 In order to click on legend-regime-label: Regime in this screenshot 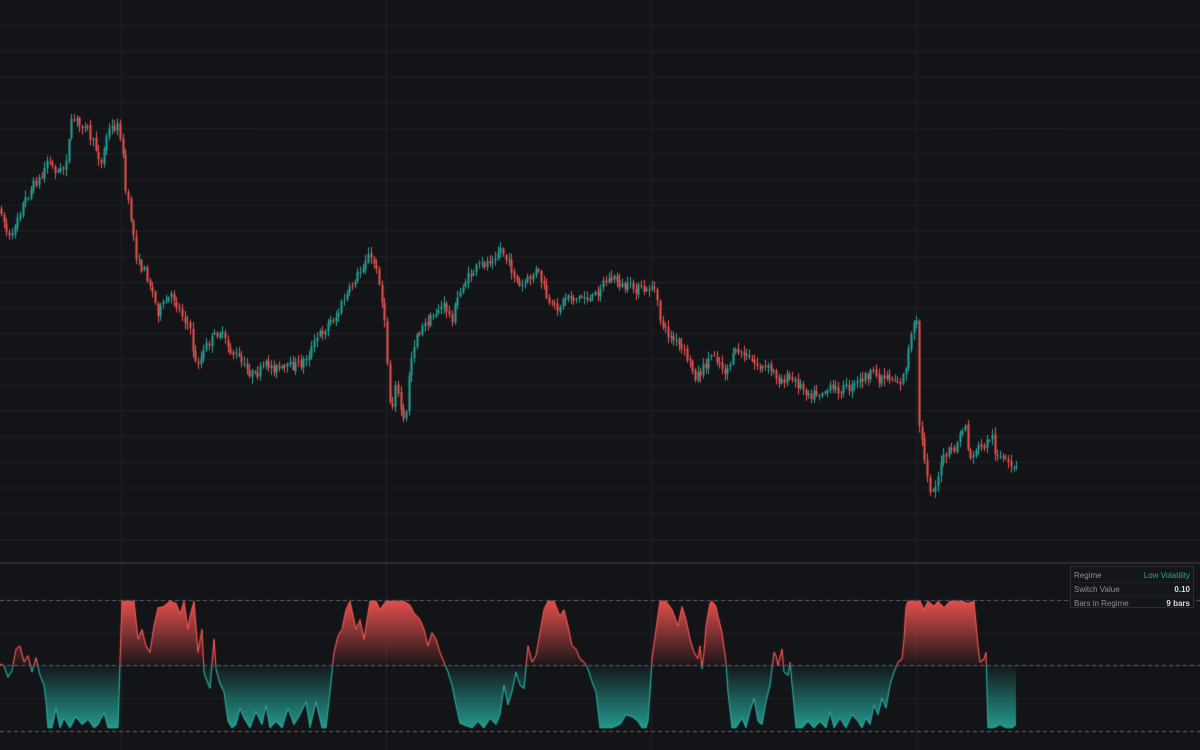, I will do `click(1088, 575)`.